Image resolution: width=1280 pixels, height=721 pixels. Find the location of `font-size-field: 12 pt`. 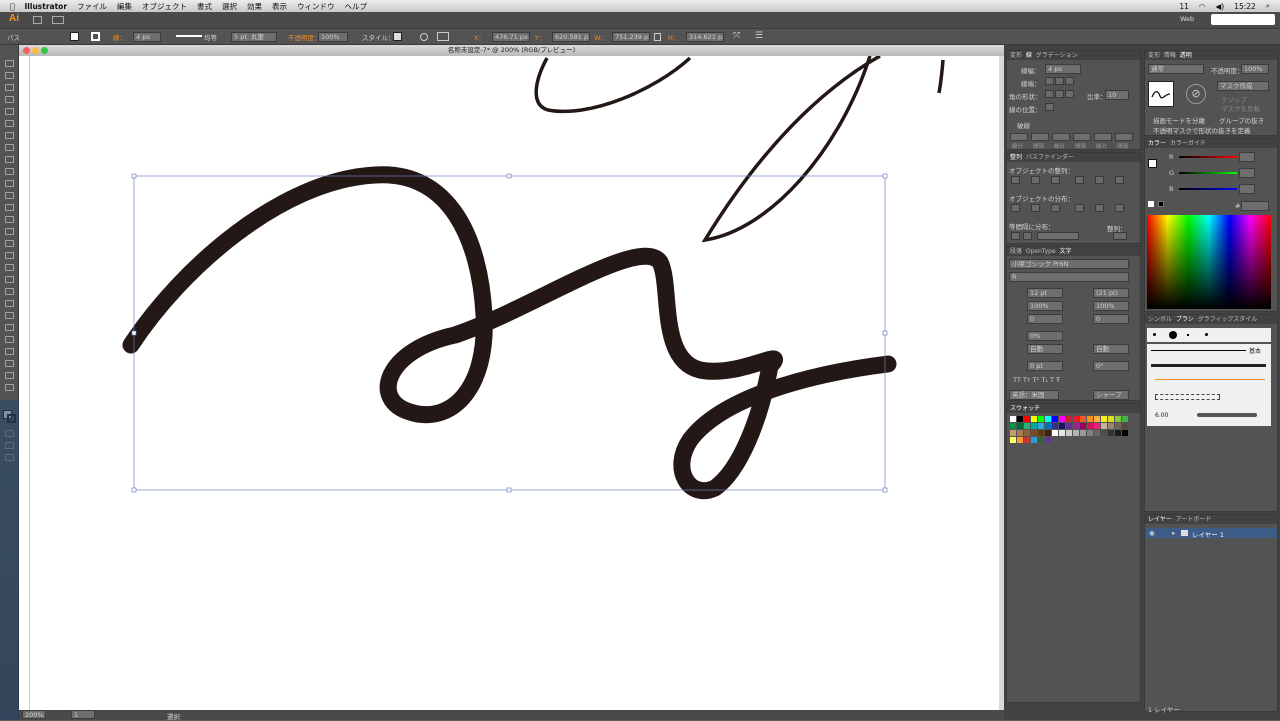

font-size-field: 12 pt is located at coordinates (1045, 293).